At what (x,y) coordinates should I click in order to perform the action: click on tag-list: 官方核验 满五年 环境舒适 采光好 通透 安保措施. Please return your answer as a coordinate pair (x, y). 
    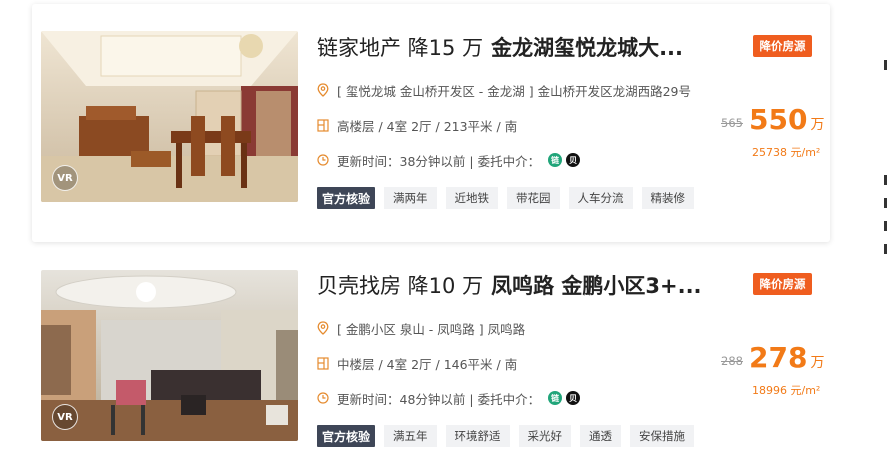
    Looking at the image, I should click on (510, 436).